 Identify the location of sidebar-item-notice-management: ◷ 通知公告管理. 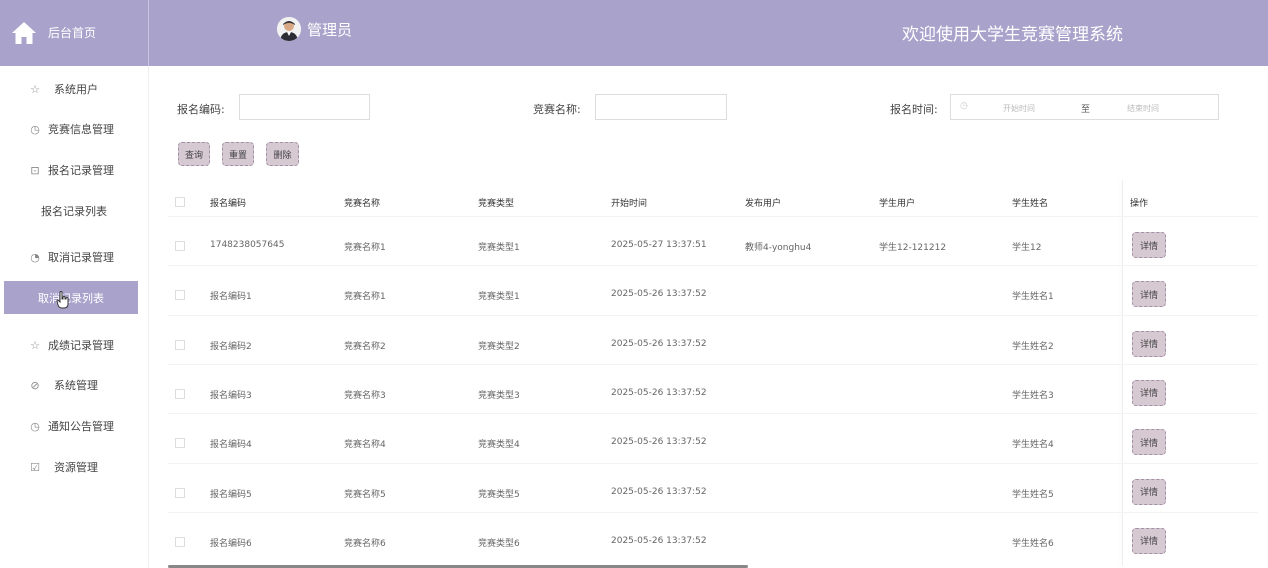
(74, 426).